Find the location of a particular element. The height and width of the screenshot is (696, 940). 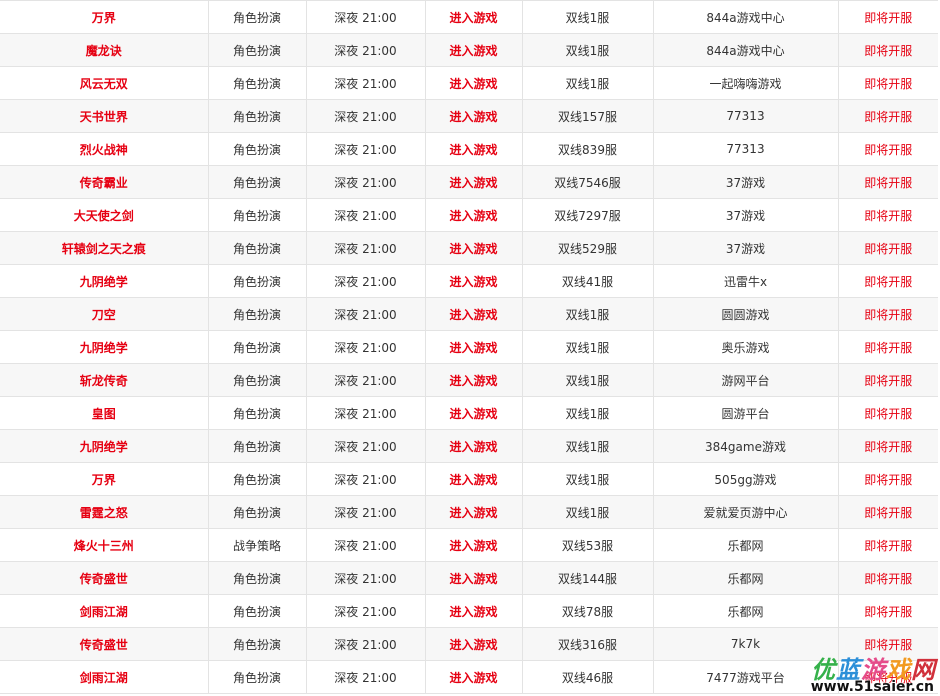

server-name: 双线316服 is located at coordinates (587, 644).